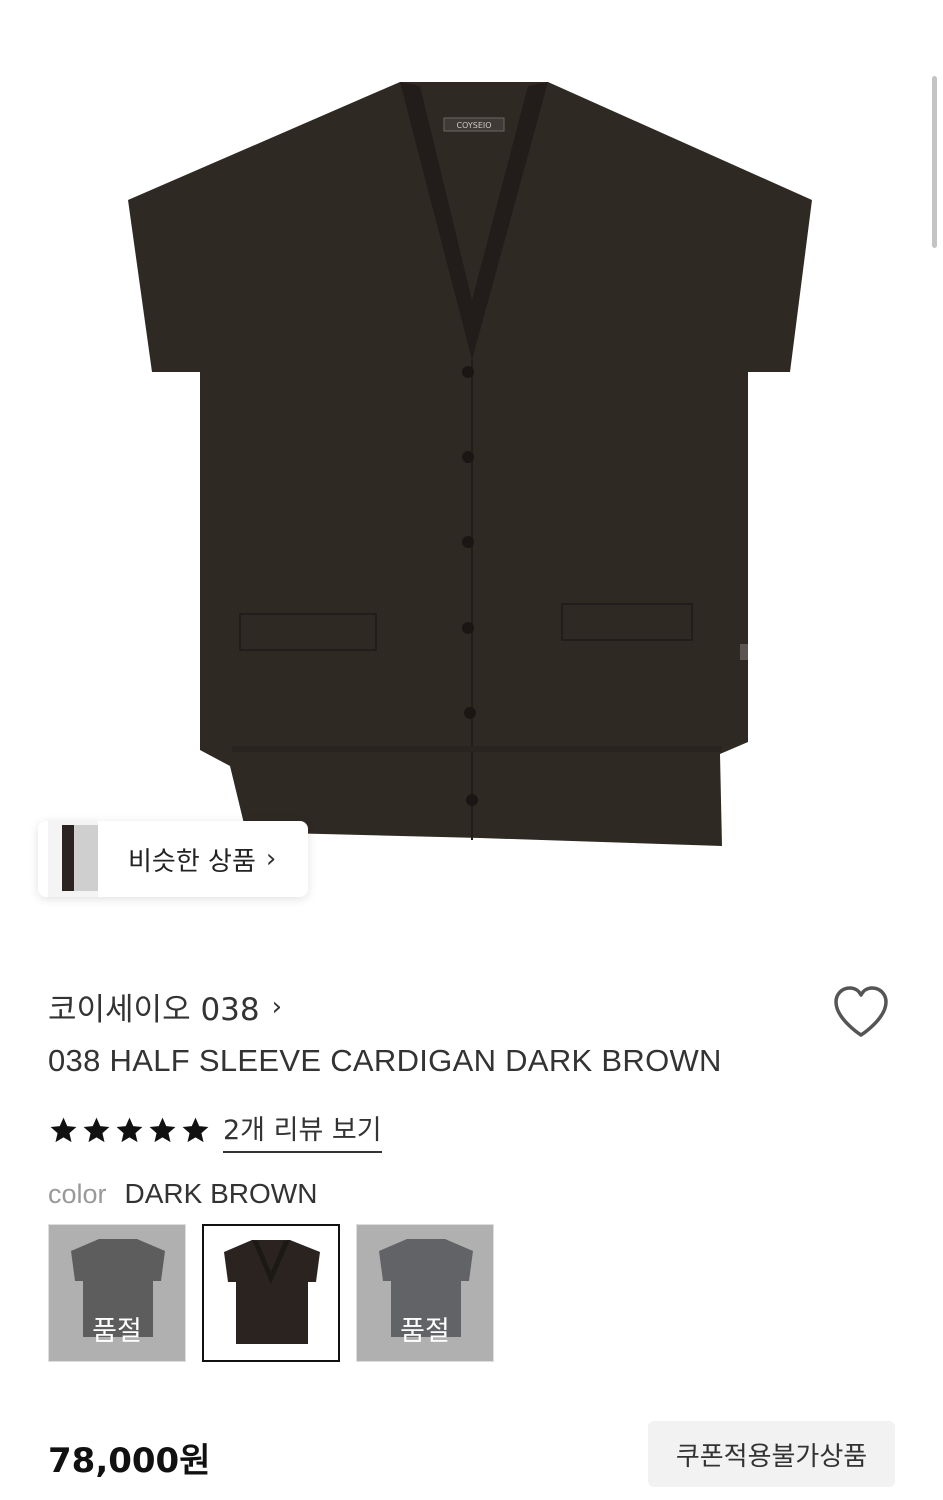  Describe the element at coordinates (117, 1293) in the screenshot. I see `color-option-1: 품절` at that location.